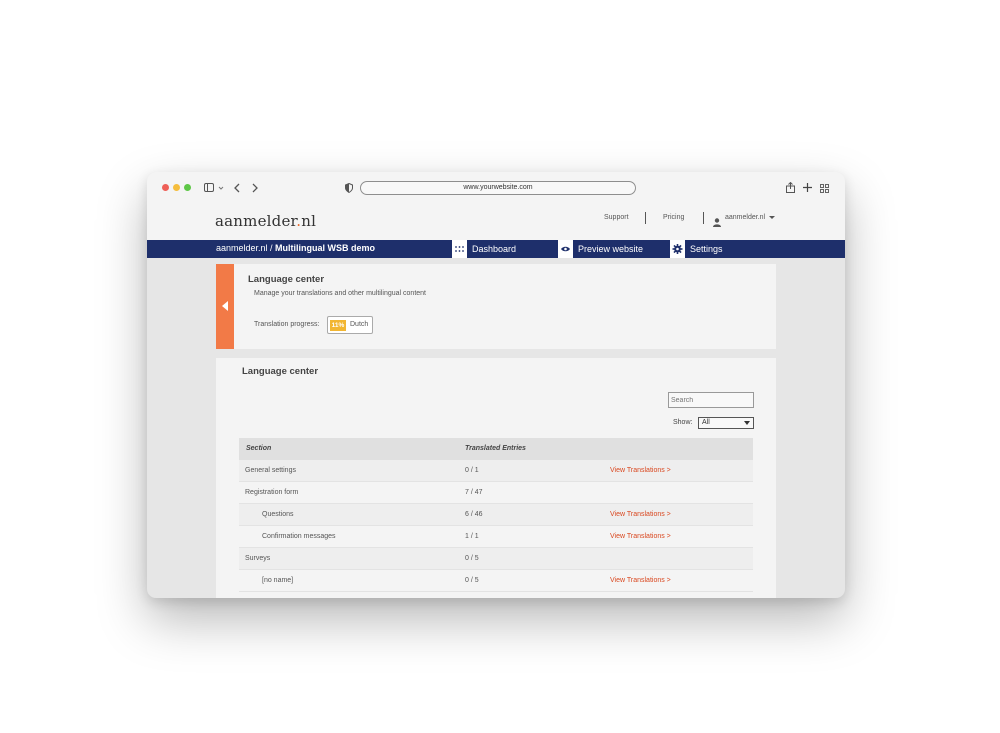  I want to click on search-input, so click(711, 400).